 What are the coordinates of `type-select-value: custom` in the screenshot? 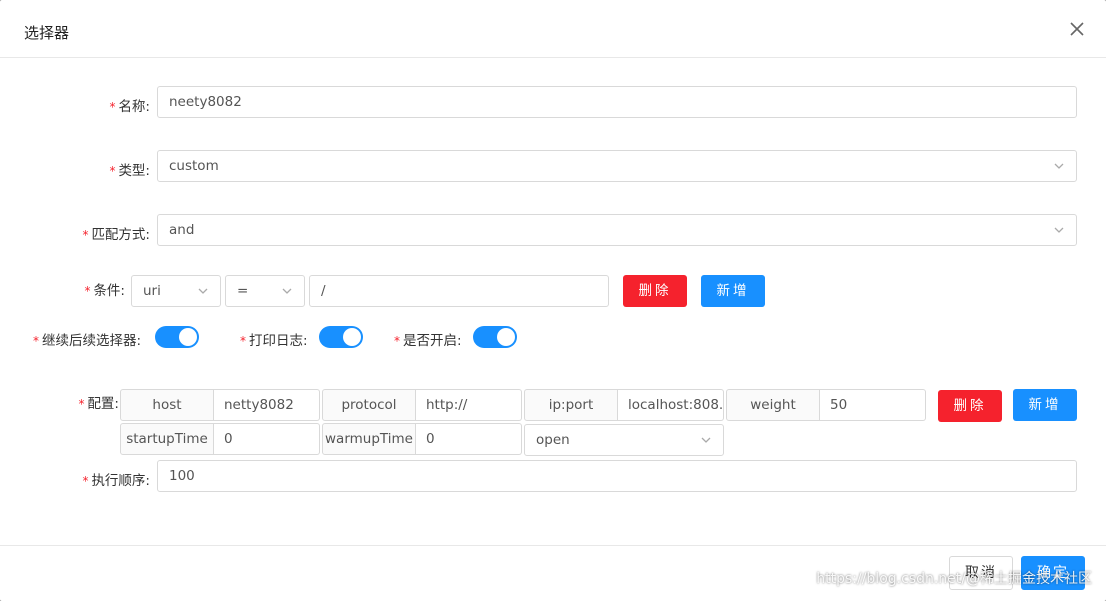 It's located at (194, 166).